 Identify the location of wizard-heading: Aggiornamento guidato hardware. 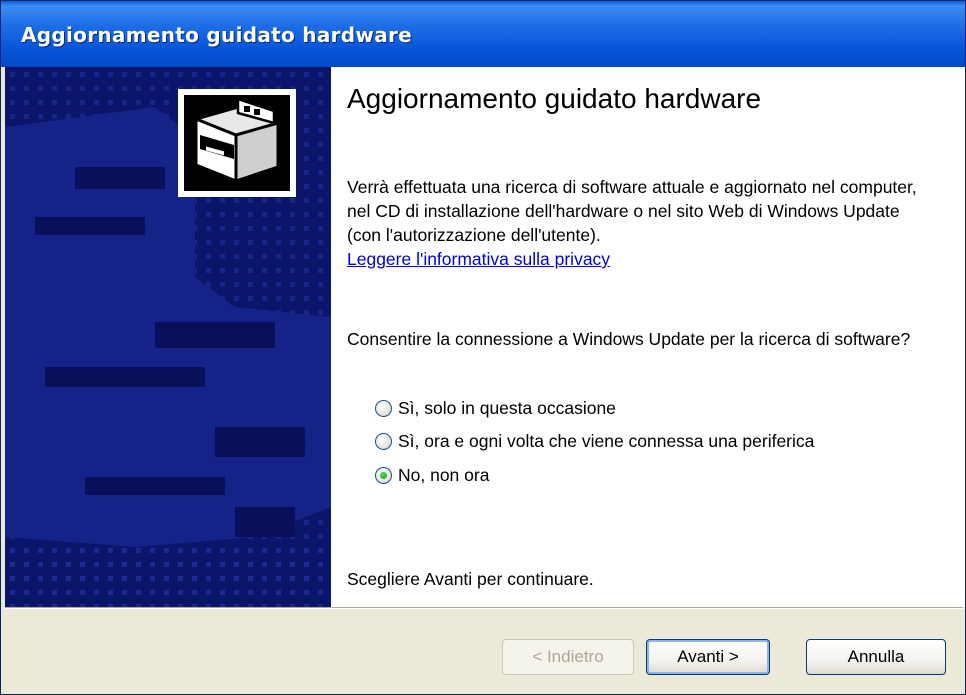
(554, 98).